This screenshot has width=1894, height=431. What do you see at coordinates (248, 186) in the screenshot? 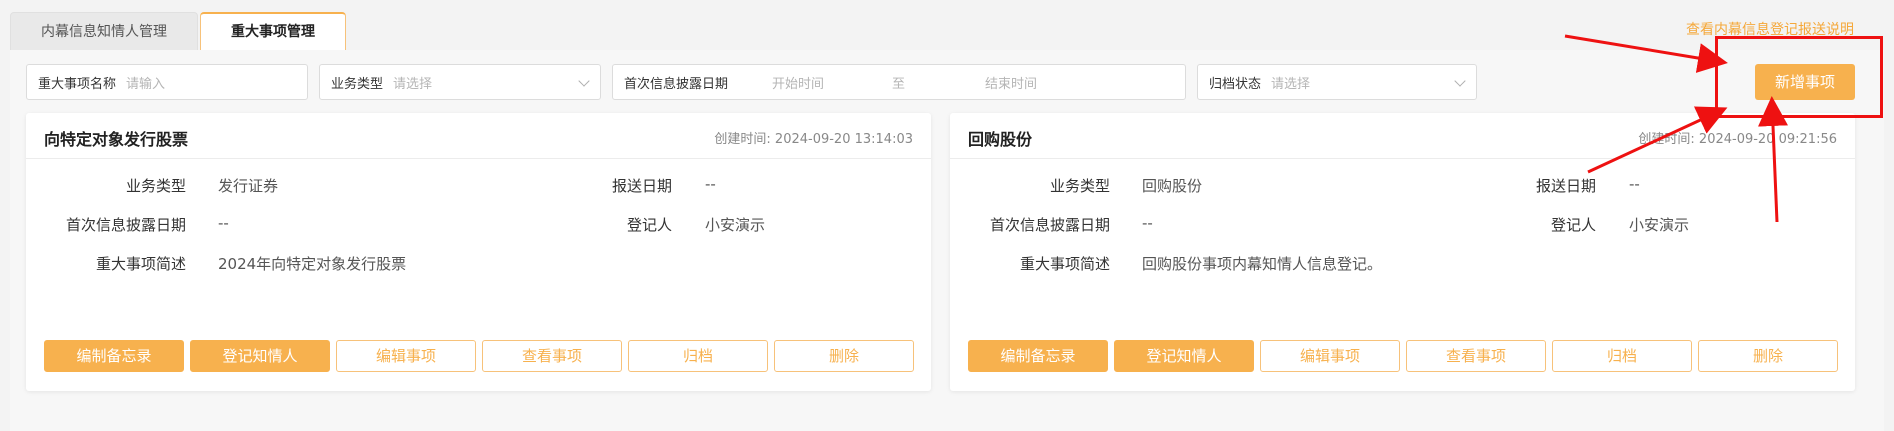
I see `field-value: 发行证券` at bounding box center [248, 186].